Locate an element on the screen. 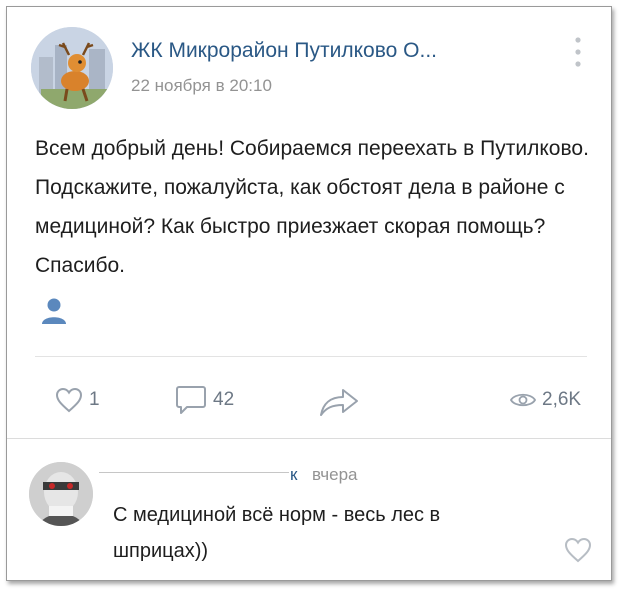 This screenshot has width=620, height=589. comments-divider is located at coordinates (309, 438).